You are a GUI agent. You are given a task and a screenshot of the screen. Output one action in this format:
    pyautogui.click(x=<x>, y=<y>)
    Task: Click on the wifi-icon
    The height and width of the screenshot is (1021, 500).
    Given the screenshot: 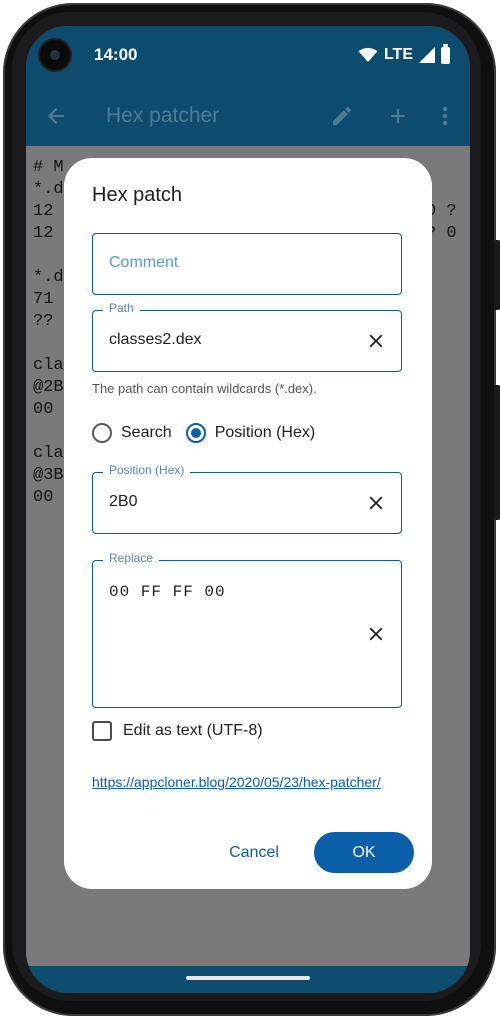 What is the action you would take?
    pyautogui.click(x=368, y=54)
    